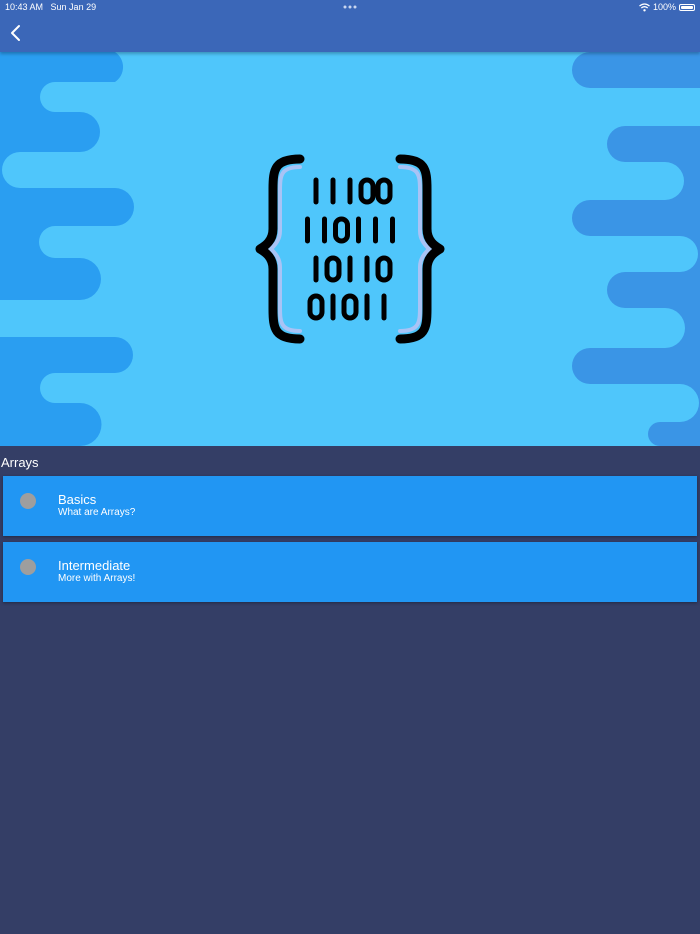  I want to click on lesson-title: Basics, so click(77, 499).